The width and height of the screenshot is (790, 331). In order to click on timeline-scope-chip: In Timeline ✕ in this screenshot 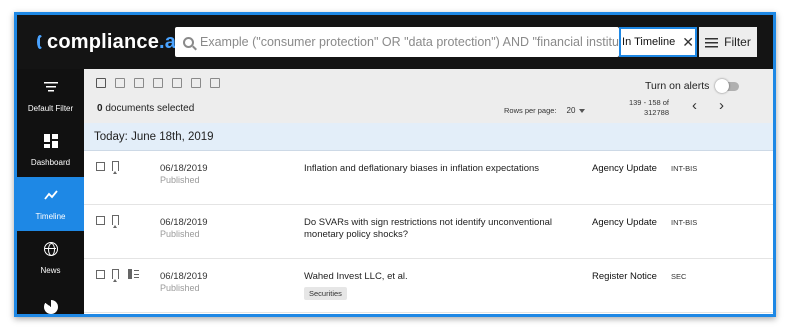, I will do `click(658, 42)`.